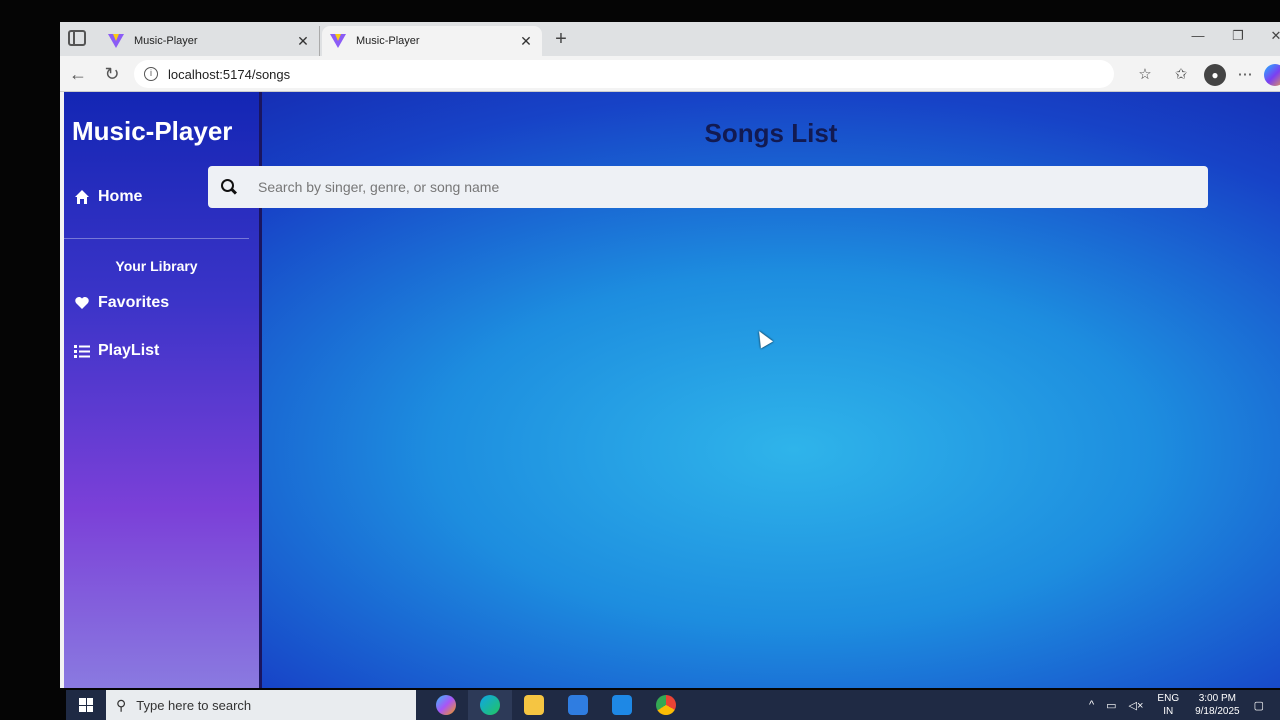 This screenshot has width=1280, height=720. Describe the element at coordinates (261, 705) in the screenshot. I see `taskbar-search: ⚲ Type here to search` at that location.